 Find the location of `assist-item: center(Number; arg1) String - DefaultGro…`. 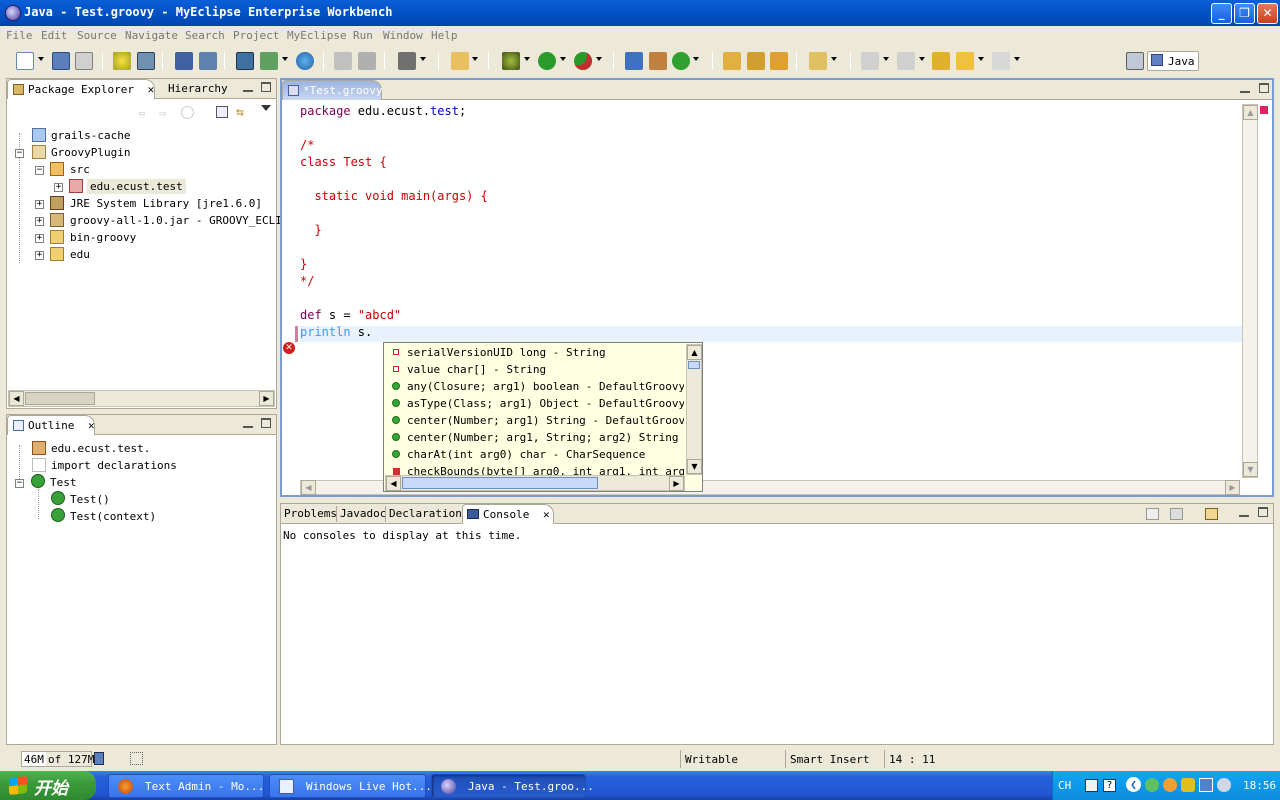

assist-item: center(Number; arg1) String - DefaultGro… is located at coordinates (534, 420).